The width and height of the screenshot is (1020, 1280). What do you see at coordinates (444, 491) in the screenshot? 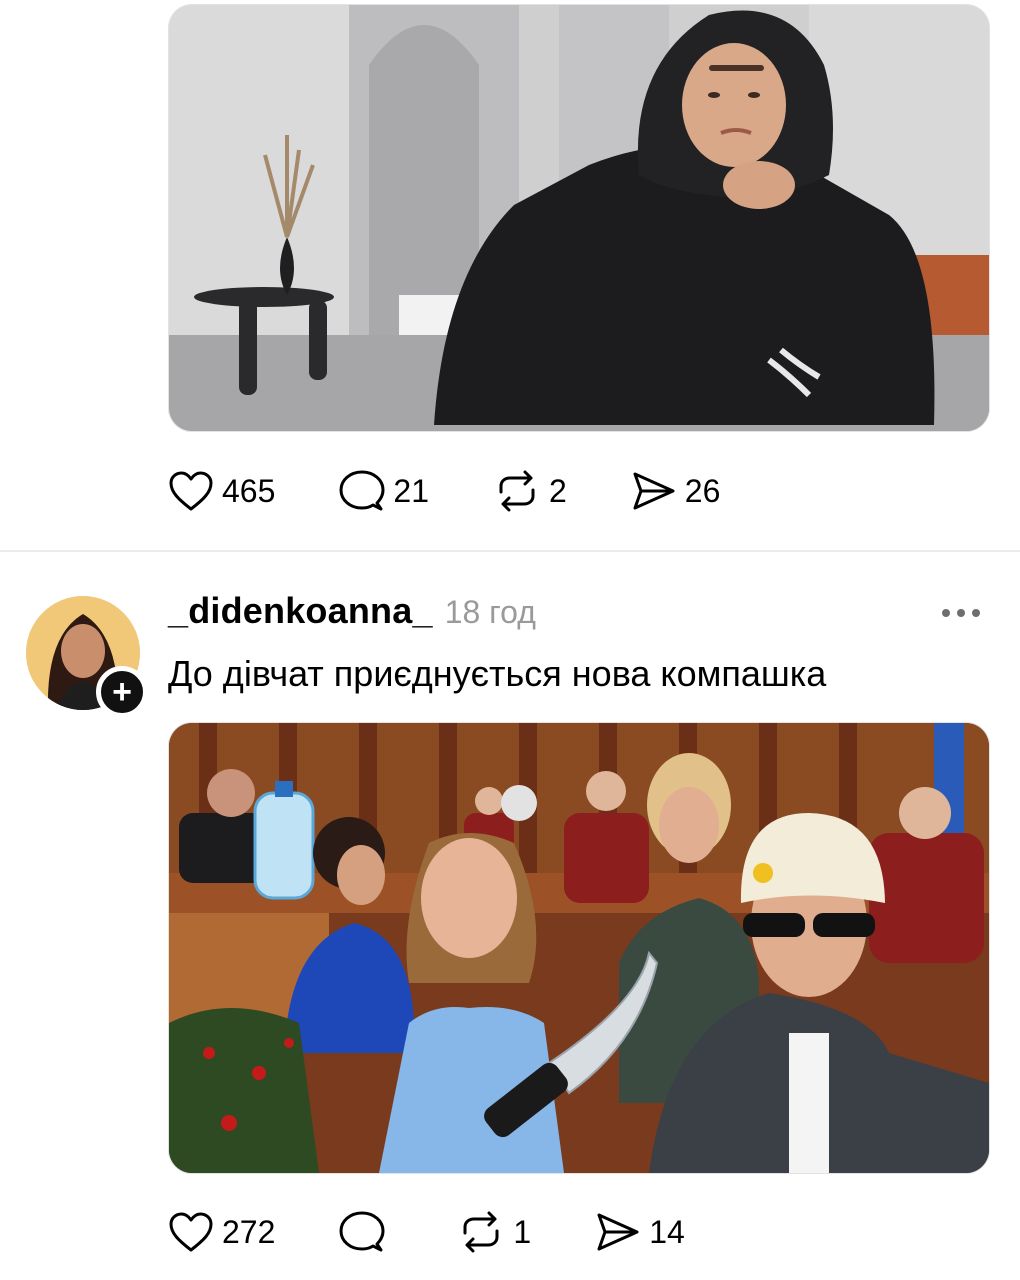
I see `post-actions: 465 21 2 26` at bounding box center [444, 491].